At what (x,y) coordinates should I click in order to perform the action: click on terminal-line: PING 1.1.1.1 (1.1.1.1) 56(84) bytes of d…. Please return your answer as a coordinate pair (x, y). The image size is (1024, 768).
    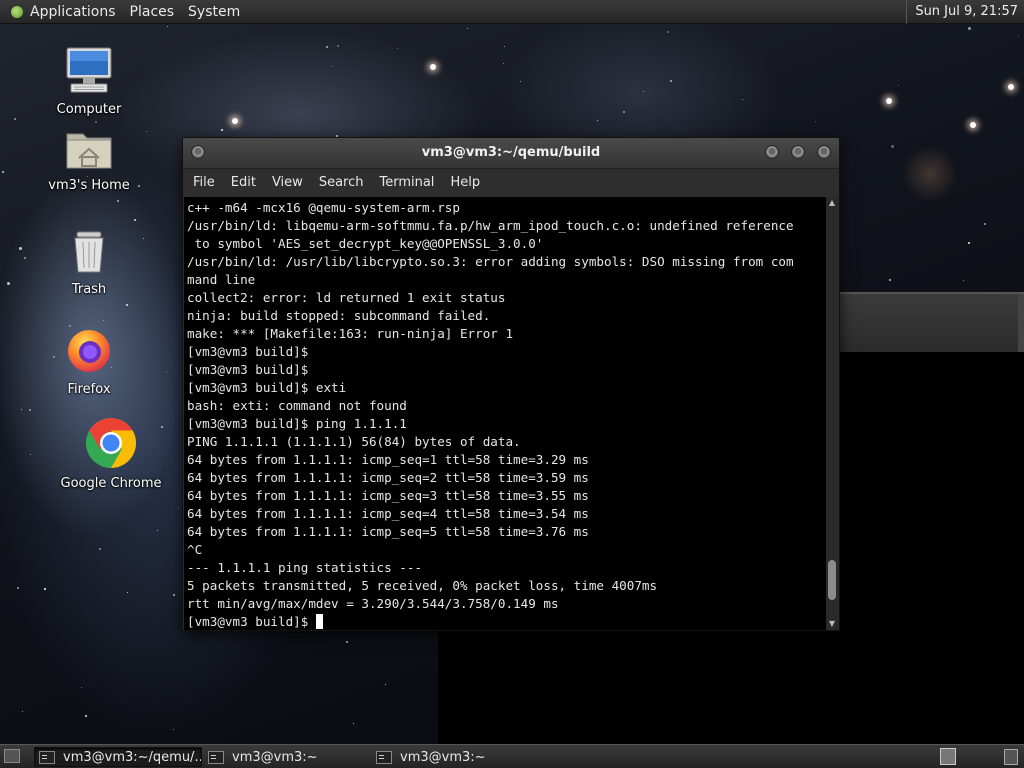
    Looking at the image, I should click on (354, 441).